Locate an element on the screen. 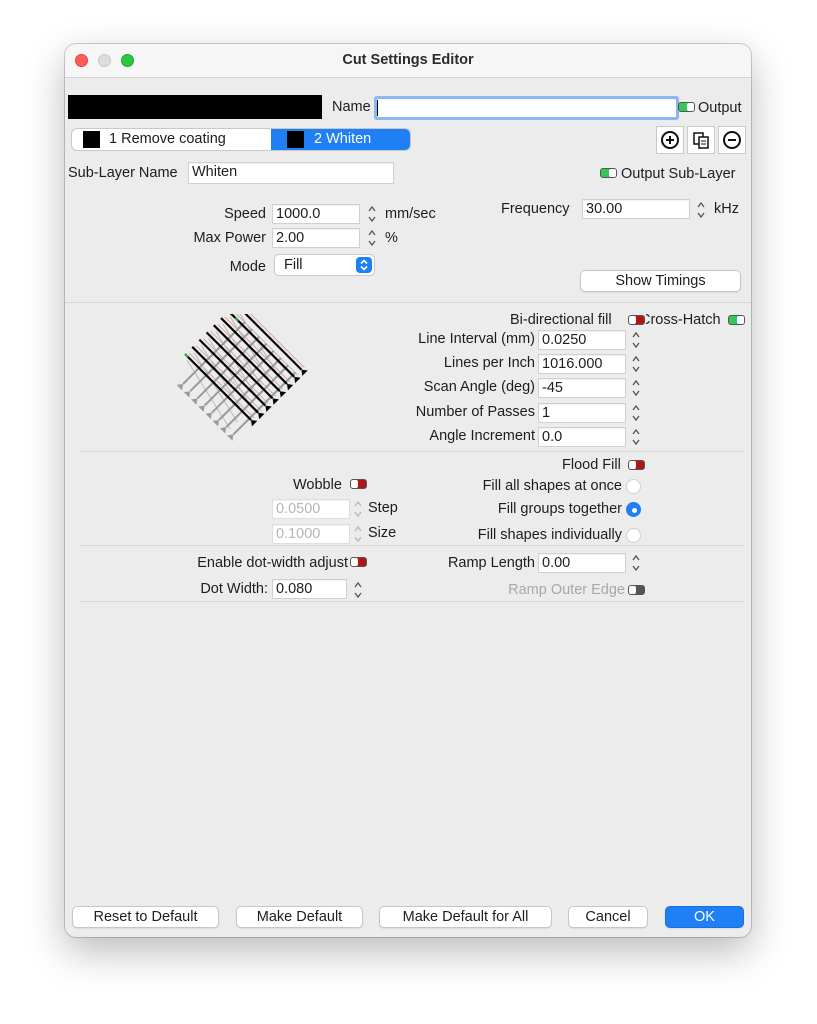  sublayer-name-input: Whiten is located at coordinates (291, 173).